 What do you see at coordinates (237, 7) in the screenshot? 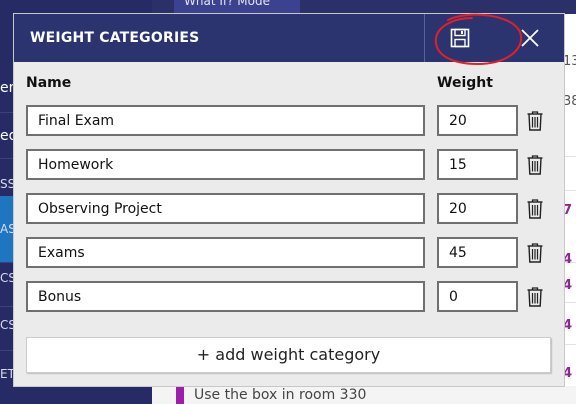
I see `tab-what-if-mode: What If? Mode` at bounding box center [237, 7].